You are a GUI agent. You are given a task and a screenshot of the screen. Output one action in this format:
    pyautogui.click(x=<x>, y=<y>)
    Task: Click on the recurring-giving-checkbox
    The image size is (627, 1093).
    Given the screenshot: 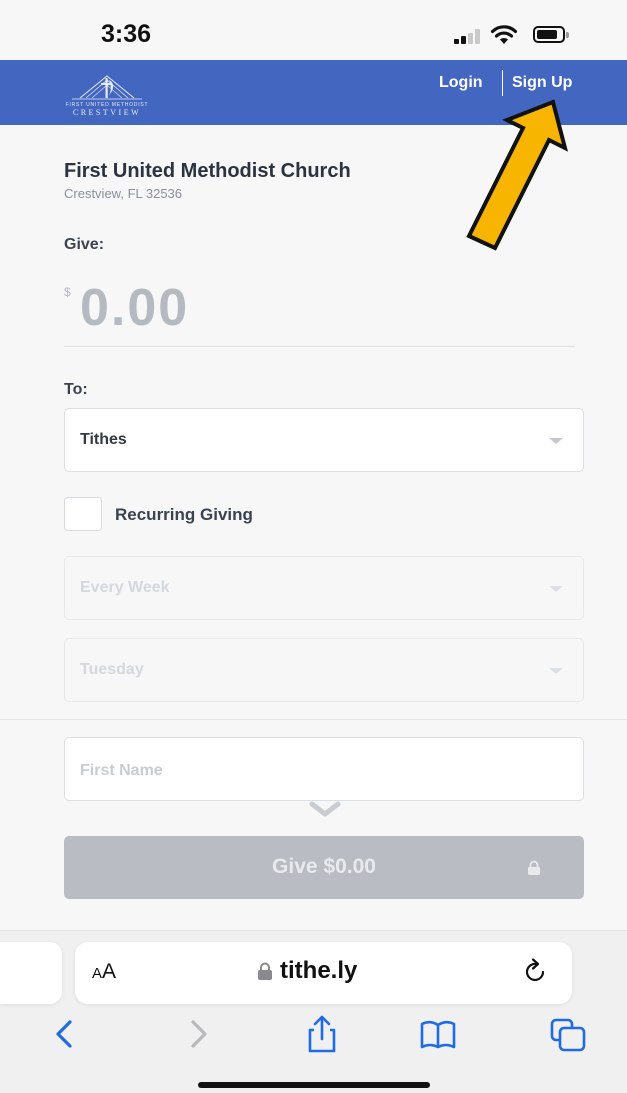 What is the action you would take?
    pyautogui.click(x=83, y=514)
    